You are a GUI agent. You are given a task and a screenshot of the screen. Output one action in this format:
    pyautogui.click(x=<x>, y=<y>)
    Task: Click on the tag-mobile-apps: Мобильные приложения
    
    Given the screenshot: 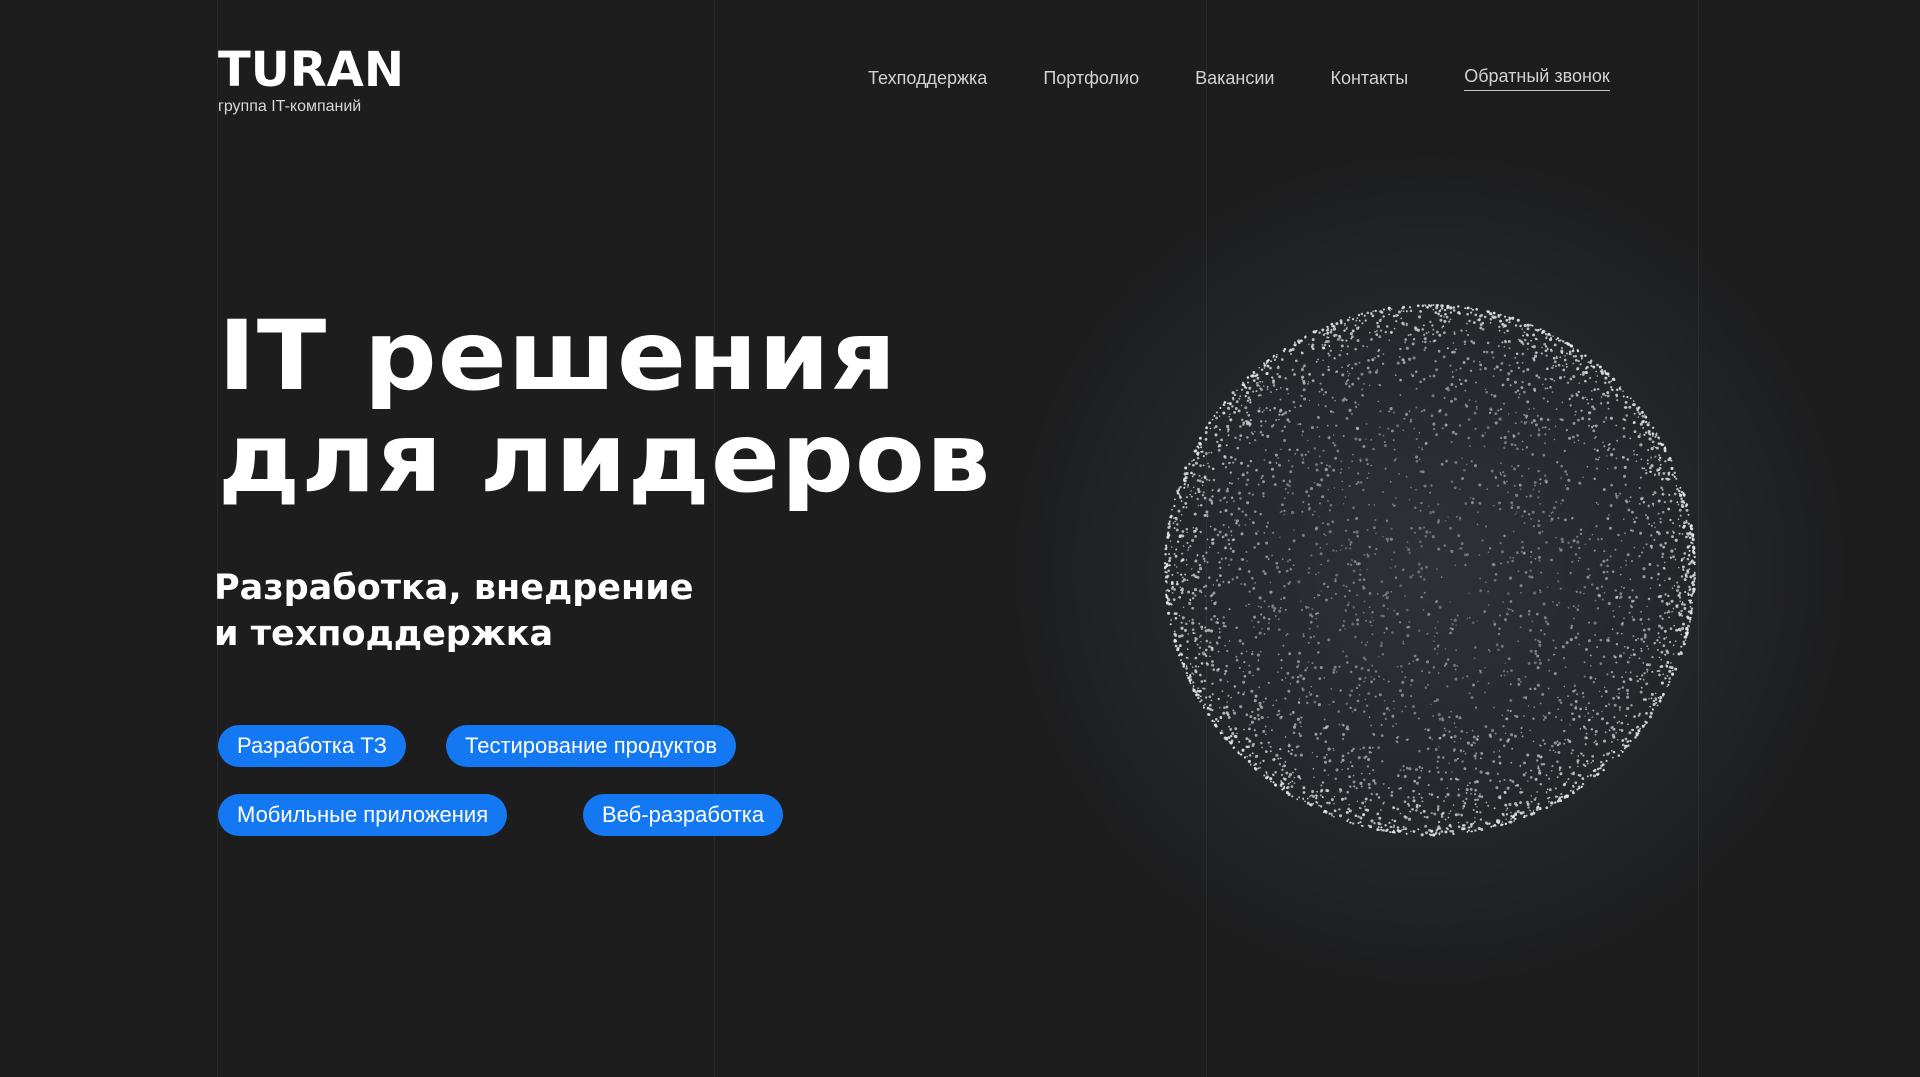 What is the action you would take?
    pyautogui.click(x=363, y=815)
    